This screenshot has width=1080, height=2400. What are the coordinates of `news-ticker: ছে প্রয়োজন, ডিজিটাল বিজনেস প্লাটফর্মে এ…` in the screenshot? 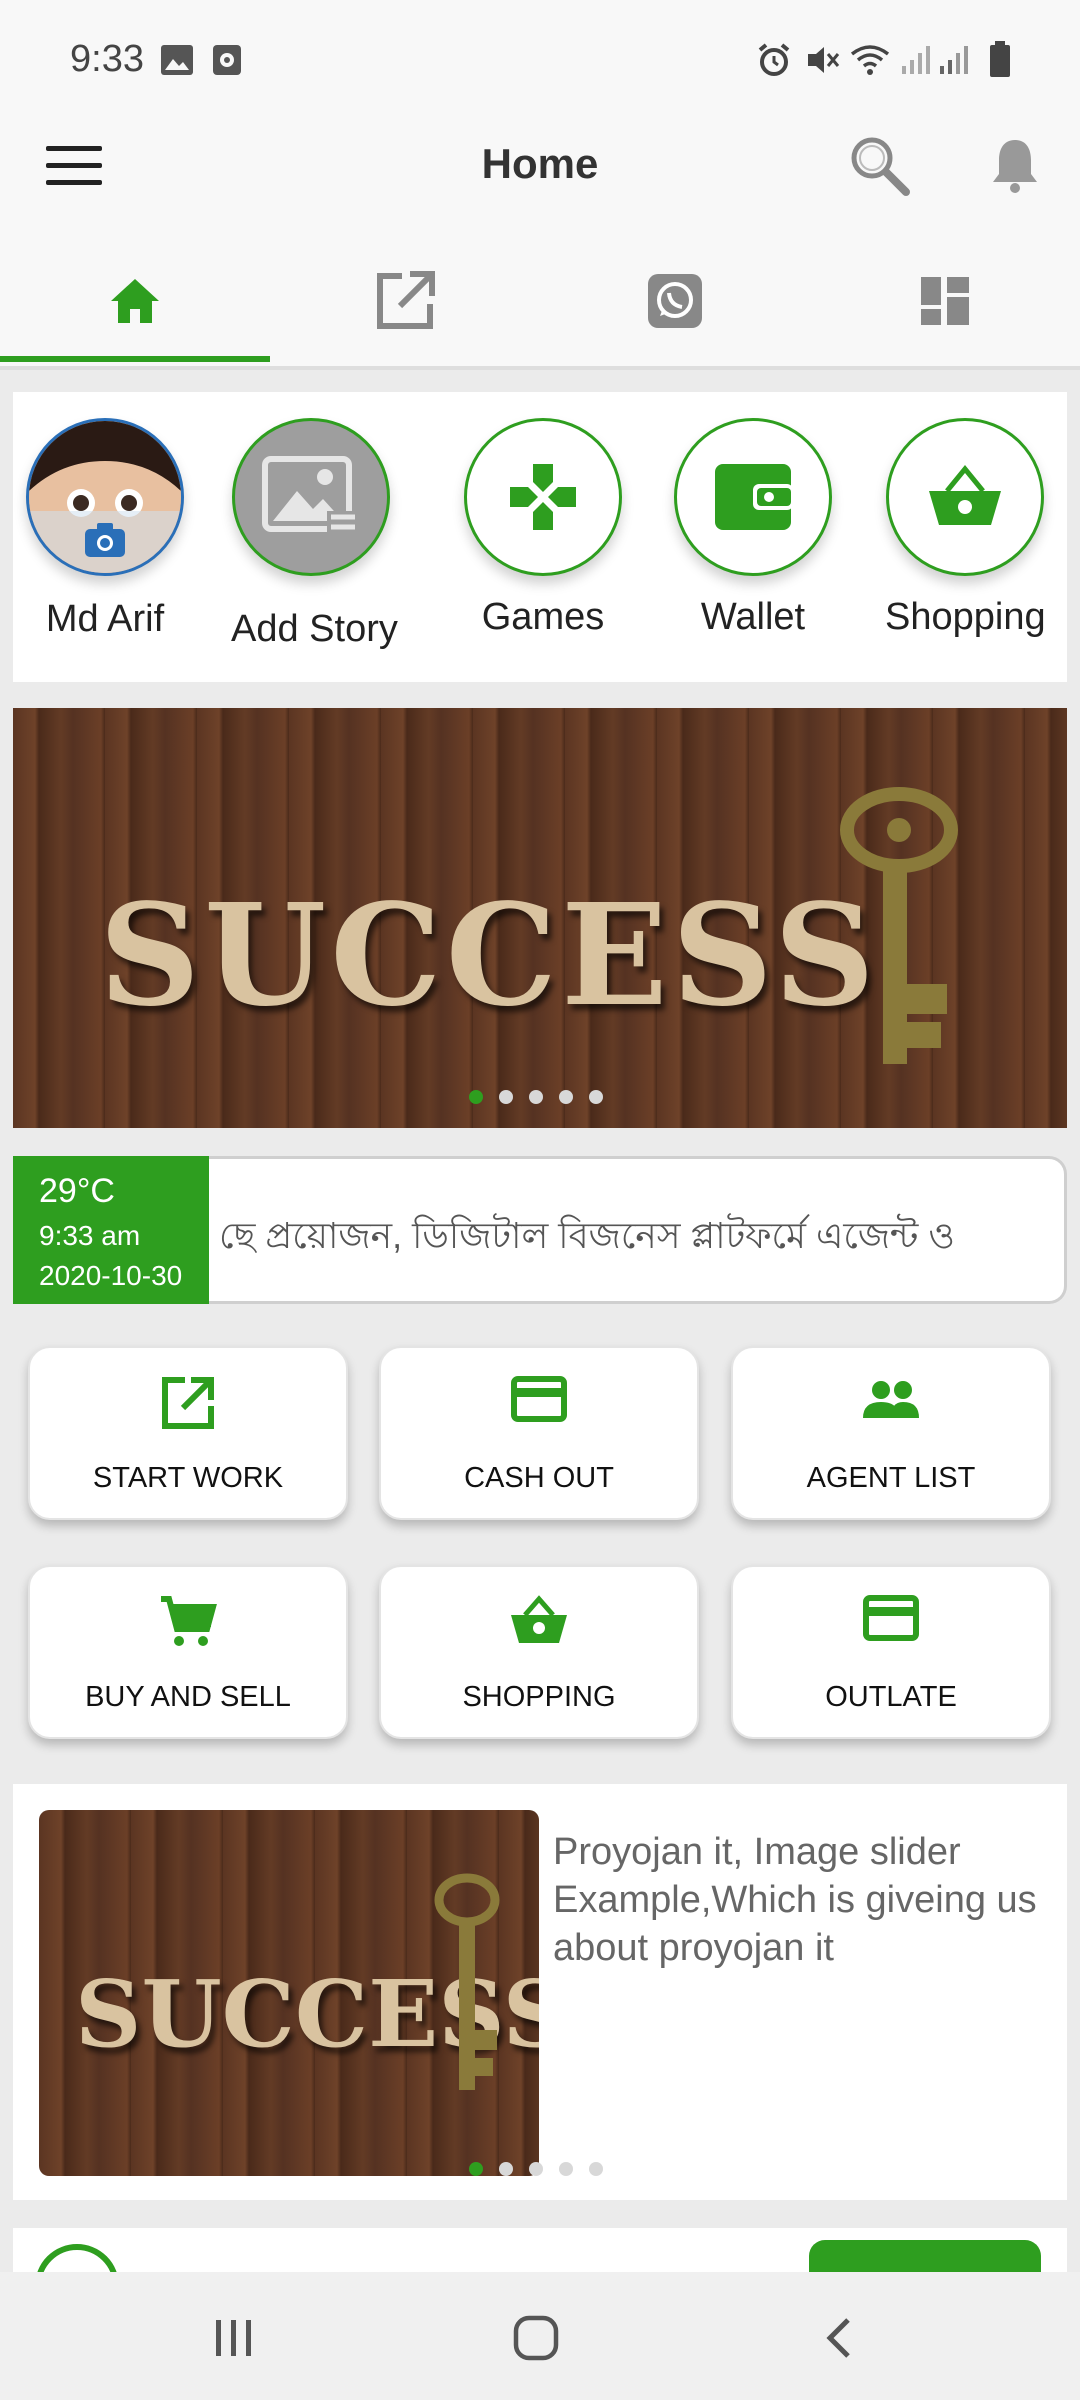 It's located at (638, 1230).